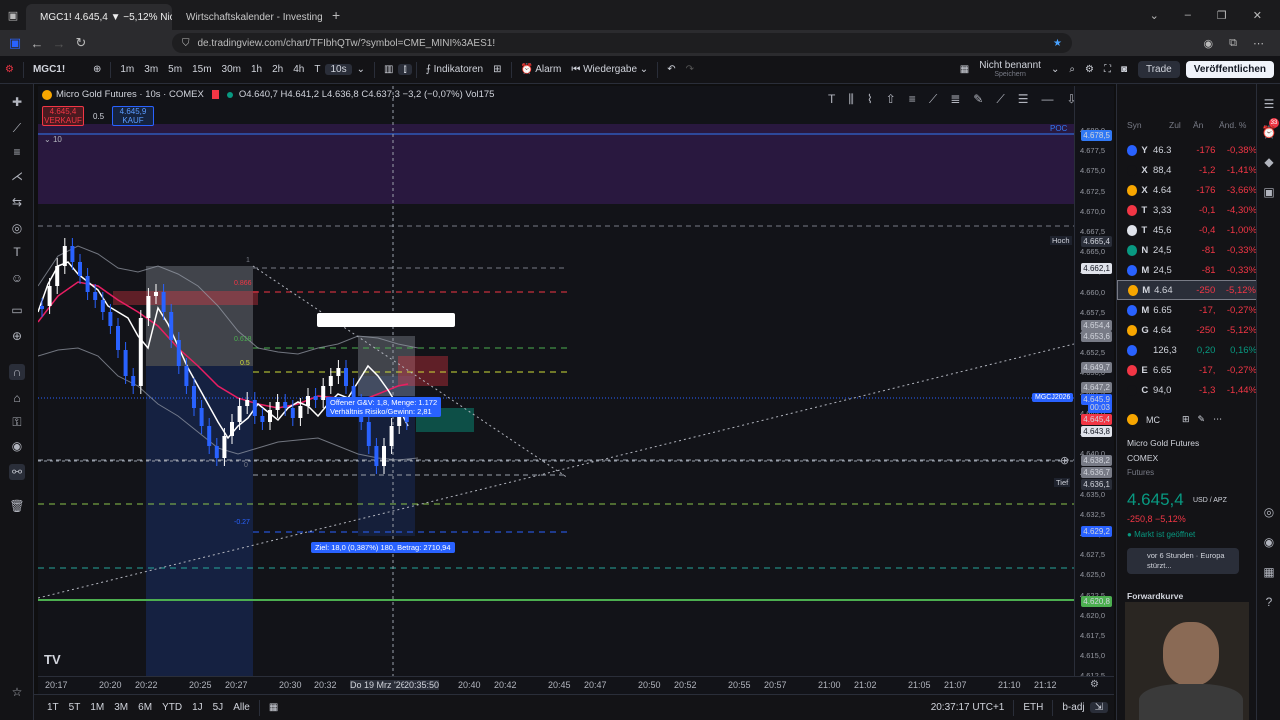  I want to click on layout-dropdown-icon: ⌄, so click(1055, 69).